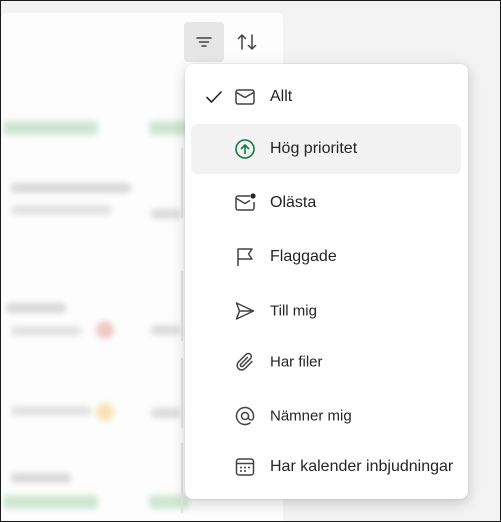 The image size is (501, 522). Describe the element at coordinates (214, 97) in the screenshot. I see `checkmark-icon` at that location.